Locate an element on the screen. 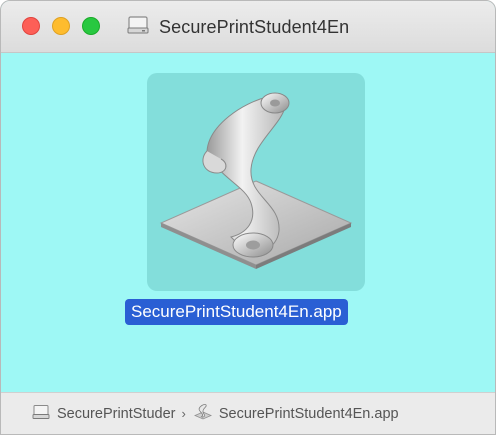  window-title-group: SecurePrintStudent4En is located at coordinates (238, 27).